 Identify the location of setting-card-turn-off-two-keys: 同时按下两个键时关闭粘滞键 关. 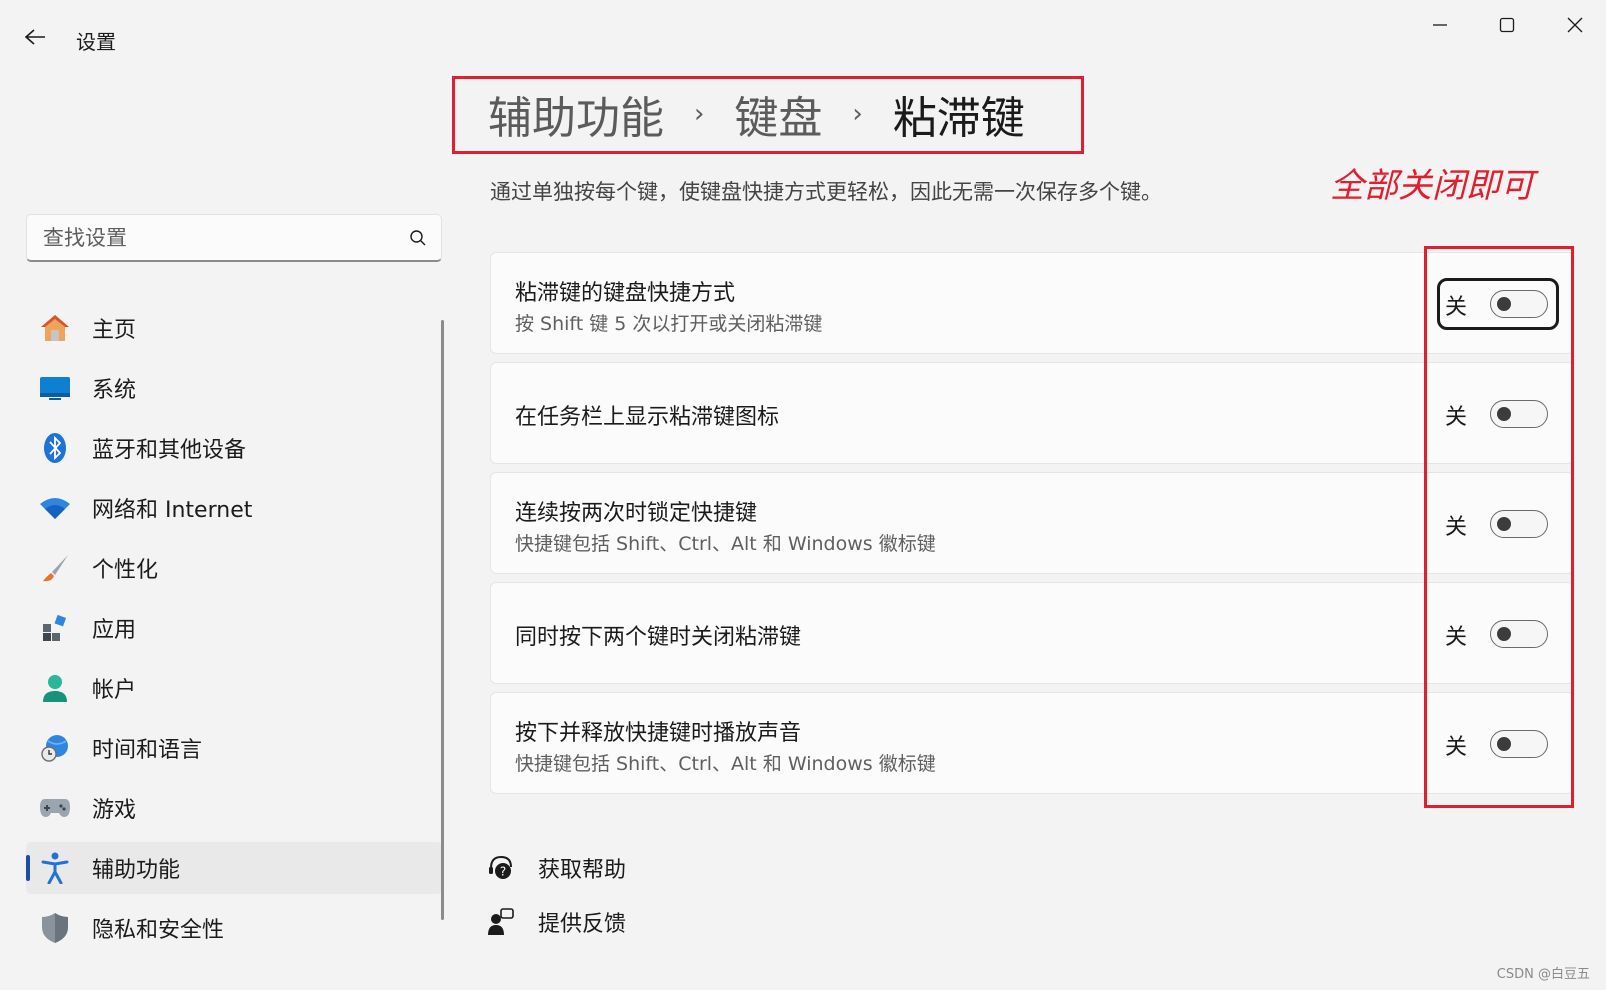
(1032, 633).